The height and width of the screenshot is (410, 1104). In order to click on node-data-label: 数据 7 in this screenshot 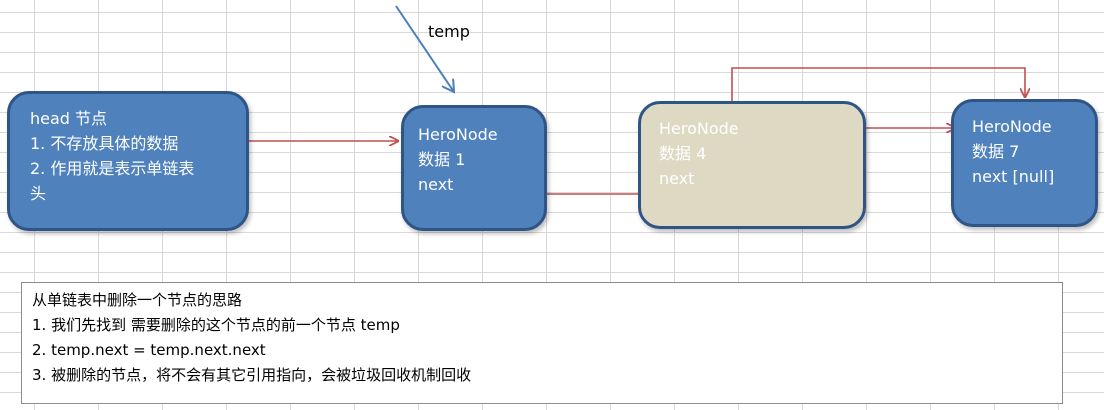, I will do `click(996, 151)`.